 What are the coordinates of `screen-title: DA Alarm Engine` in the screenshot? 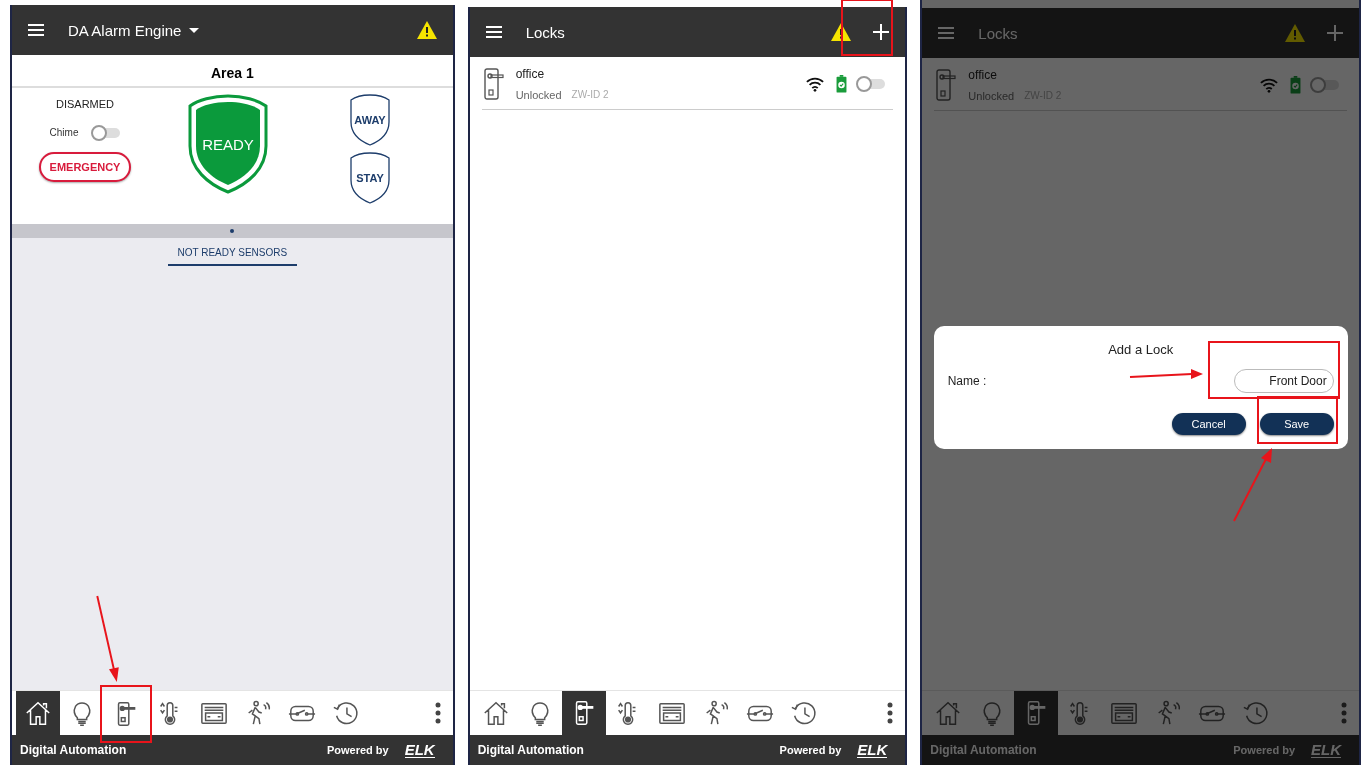 It's located at (125, 30).